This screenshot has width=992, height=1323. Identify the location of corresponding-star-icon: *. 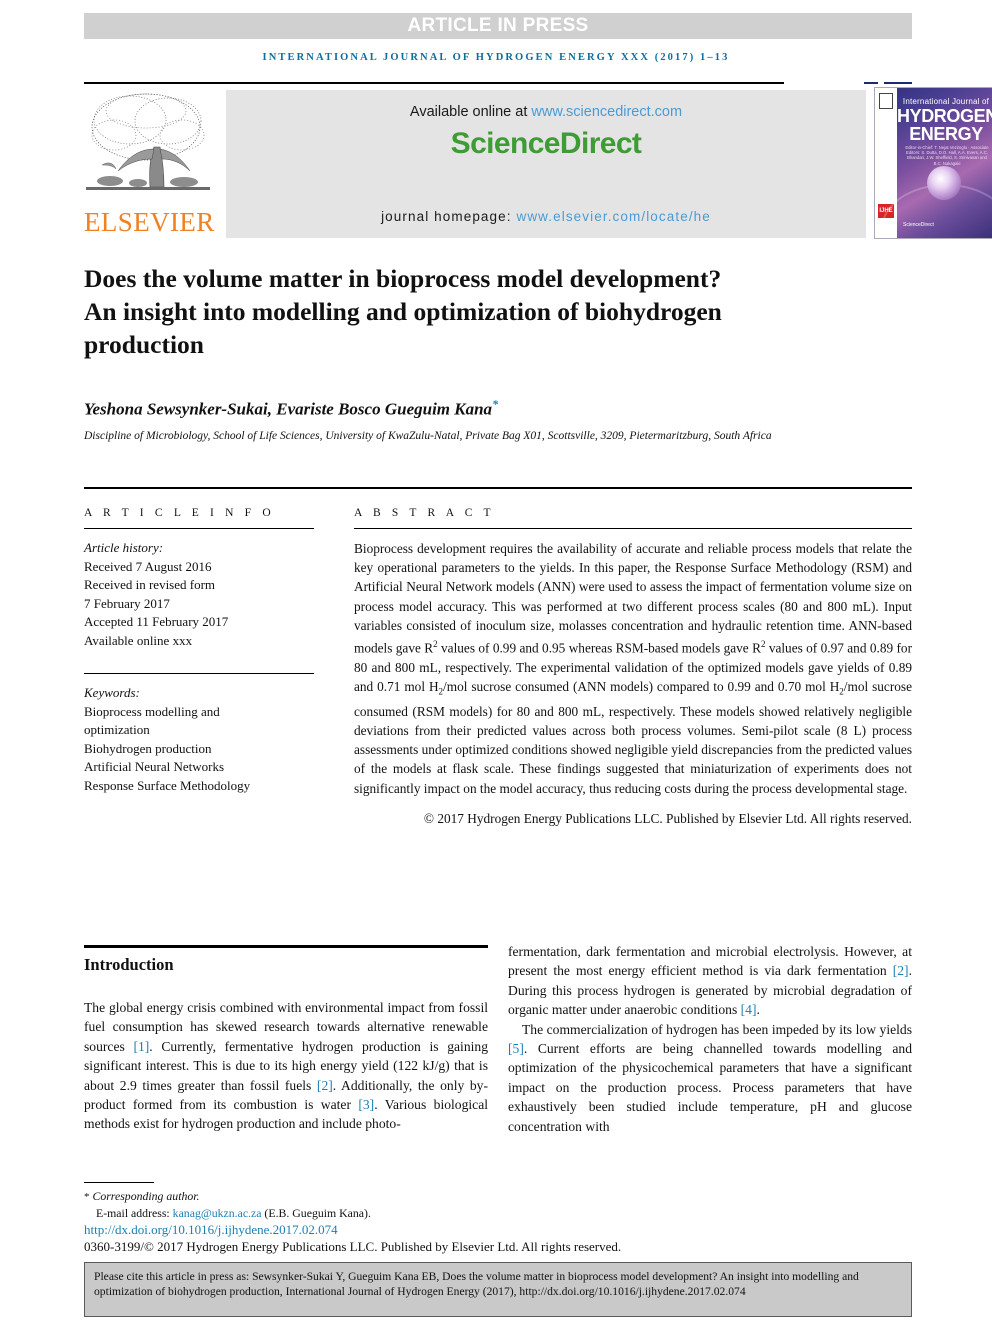
(87, 1197).